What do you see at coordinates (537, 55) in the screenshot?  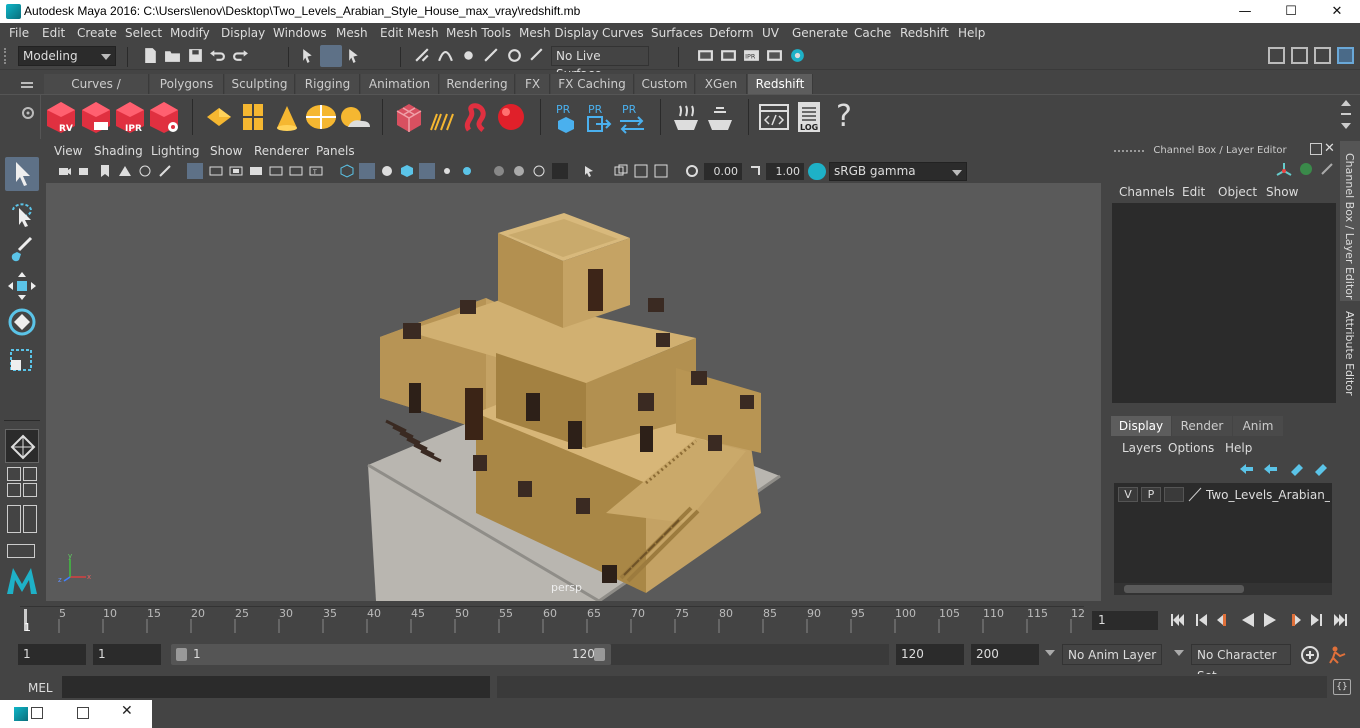 I see `make-live-icon` at bounding box center [537, 55].